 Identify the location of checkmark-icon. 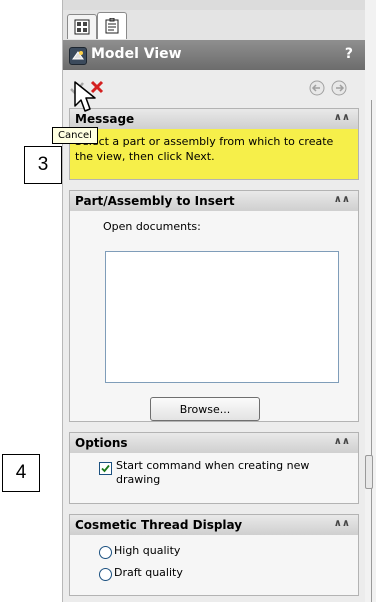
(105, 468).